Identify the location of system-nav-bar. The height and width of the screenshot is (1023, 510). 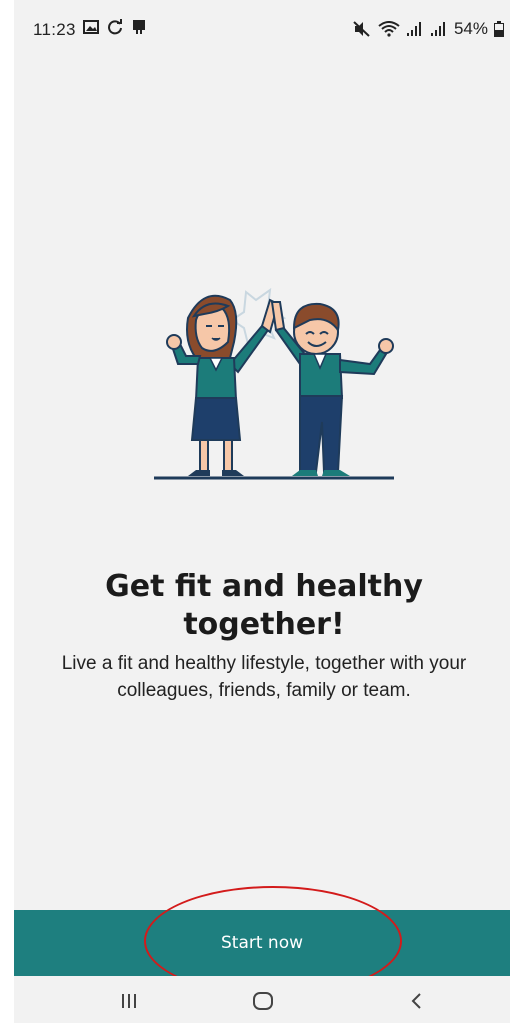
(262, 999).